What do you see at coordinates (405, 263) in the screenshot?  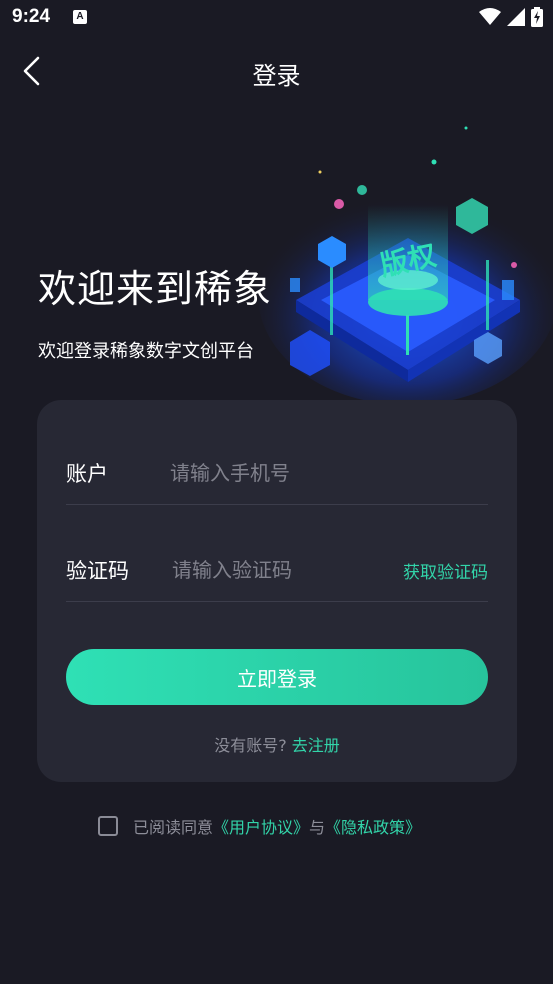 I see `copyright-illustration: 版权` at bounding box center [405, 263].